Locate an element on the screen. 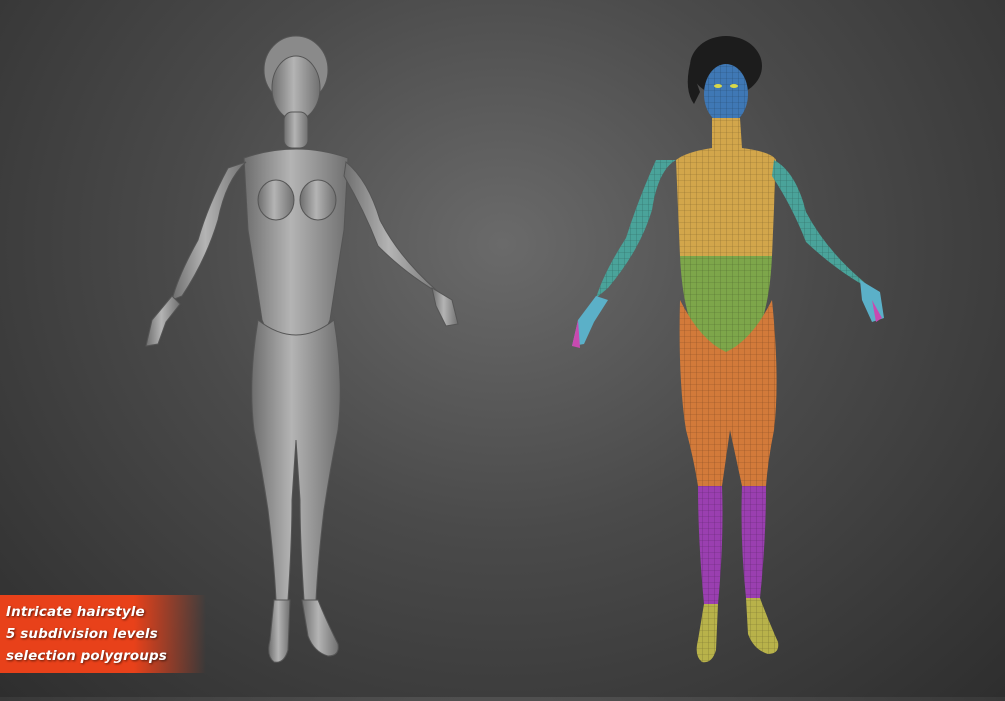 The height and width of the screenshot is (701, 1005). caption-line-subdivision: 5 subdivision levels is located at coordinates (82, 634).